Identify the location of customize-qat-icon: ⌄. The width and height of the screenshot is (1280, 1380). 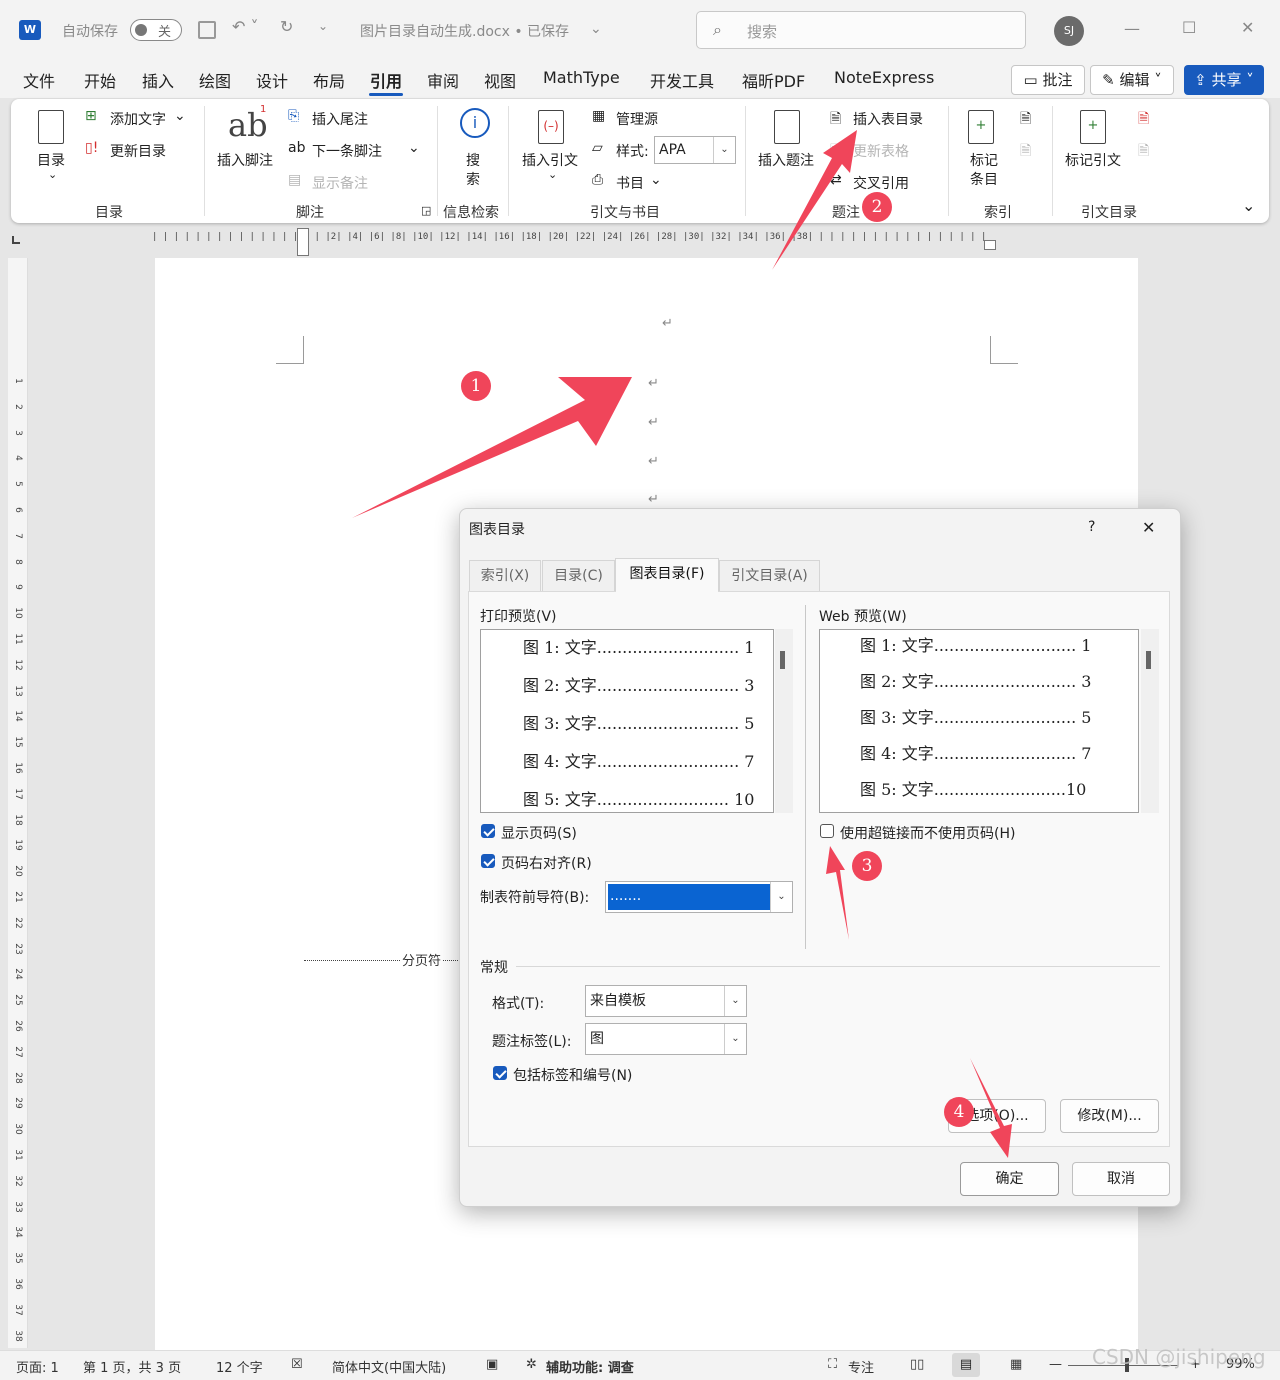
(323, 26).